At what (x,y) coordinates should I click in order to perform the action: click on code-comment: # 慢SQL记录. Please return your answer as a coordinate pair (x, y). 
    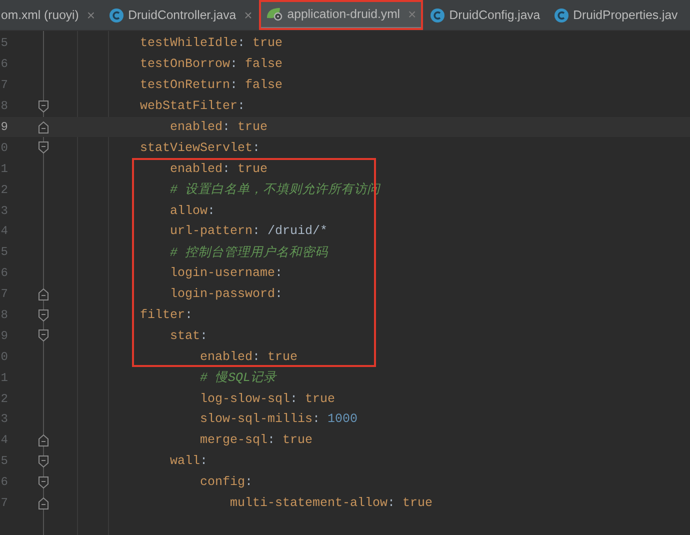
    Looking at the image, I should click on (238, 378).